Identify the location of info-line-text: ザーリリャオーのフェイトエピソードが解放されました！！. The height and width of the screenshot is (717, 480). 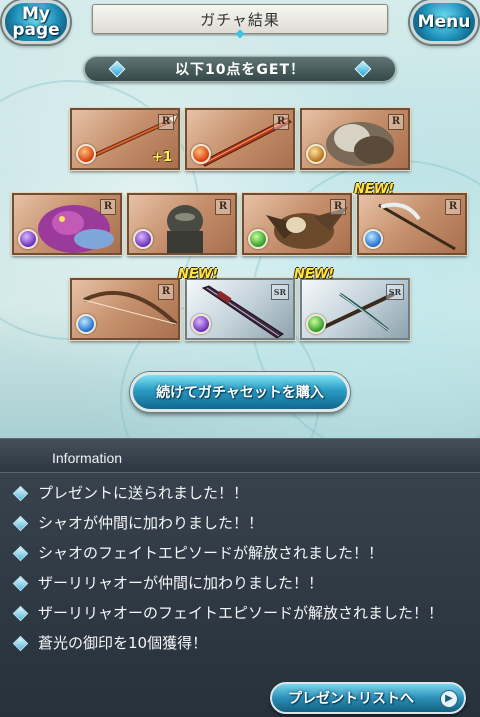
(241, 613).